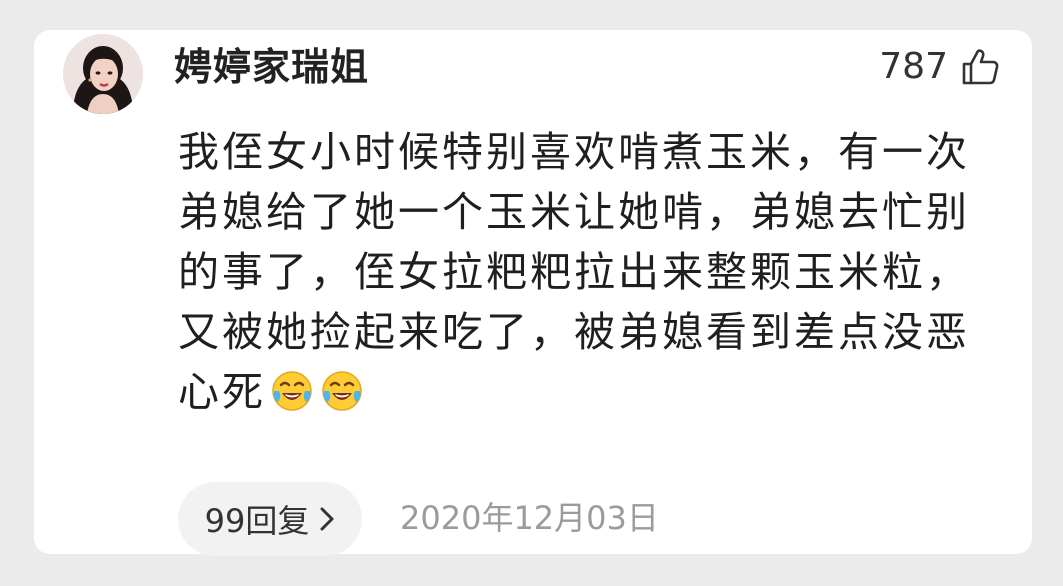 Image resolution: width=1063 pixels, height=586 pixels. Describe the element at coordinates (529, 518) in the screenshot. I see `comment-date: 2020年12月03日` at that location.